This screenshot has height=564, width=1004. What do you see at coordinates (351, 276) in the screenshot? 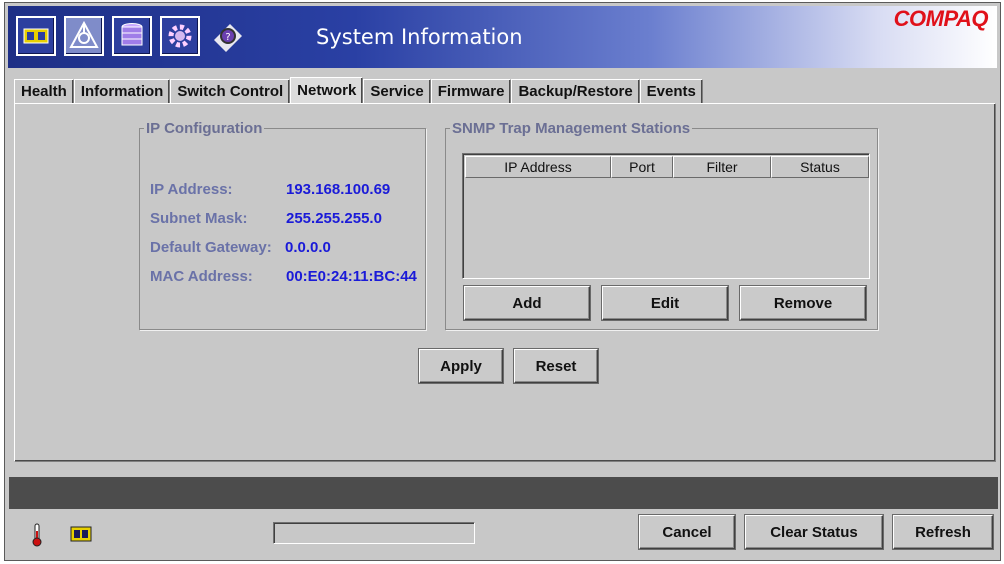
I see `mac-address-value: 00:E0:24:11:BC:44` at bounding box center [351, 276].